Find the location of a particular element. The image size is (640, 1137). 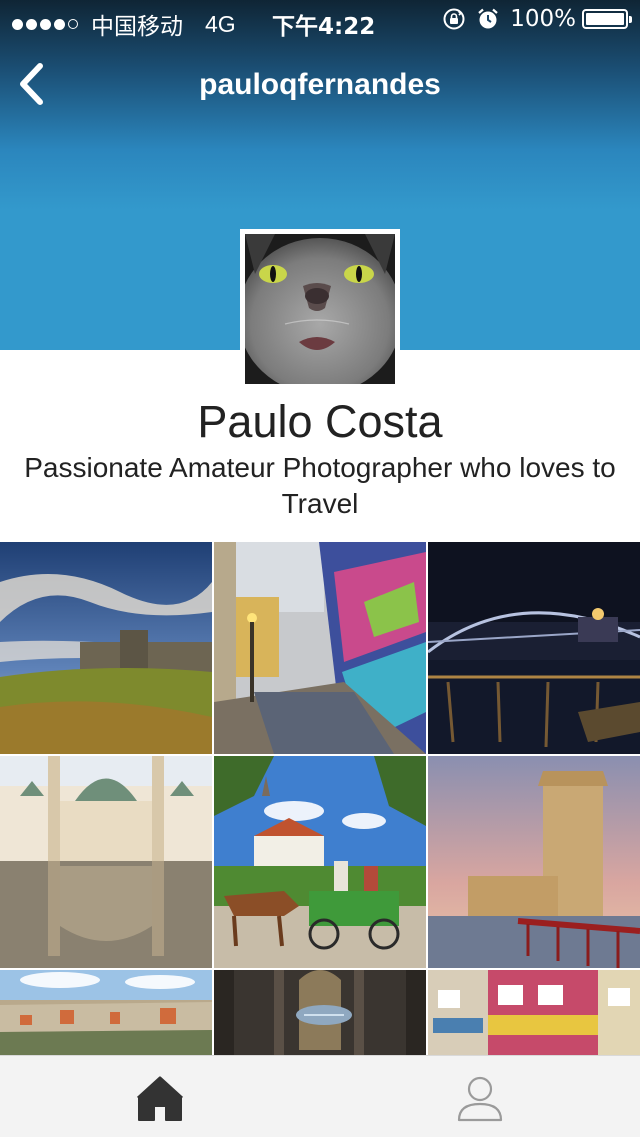

navigation-bar: pauloqfernandes is located at coordinates (320, 84).